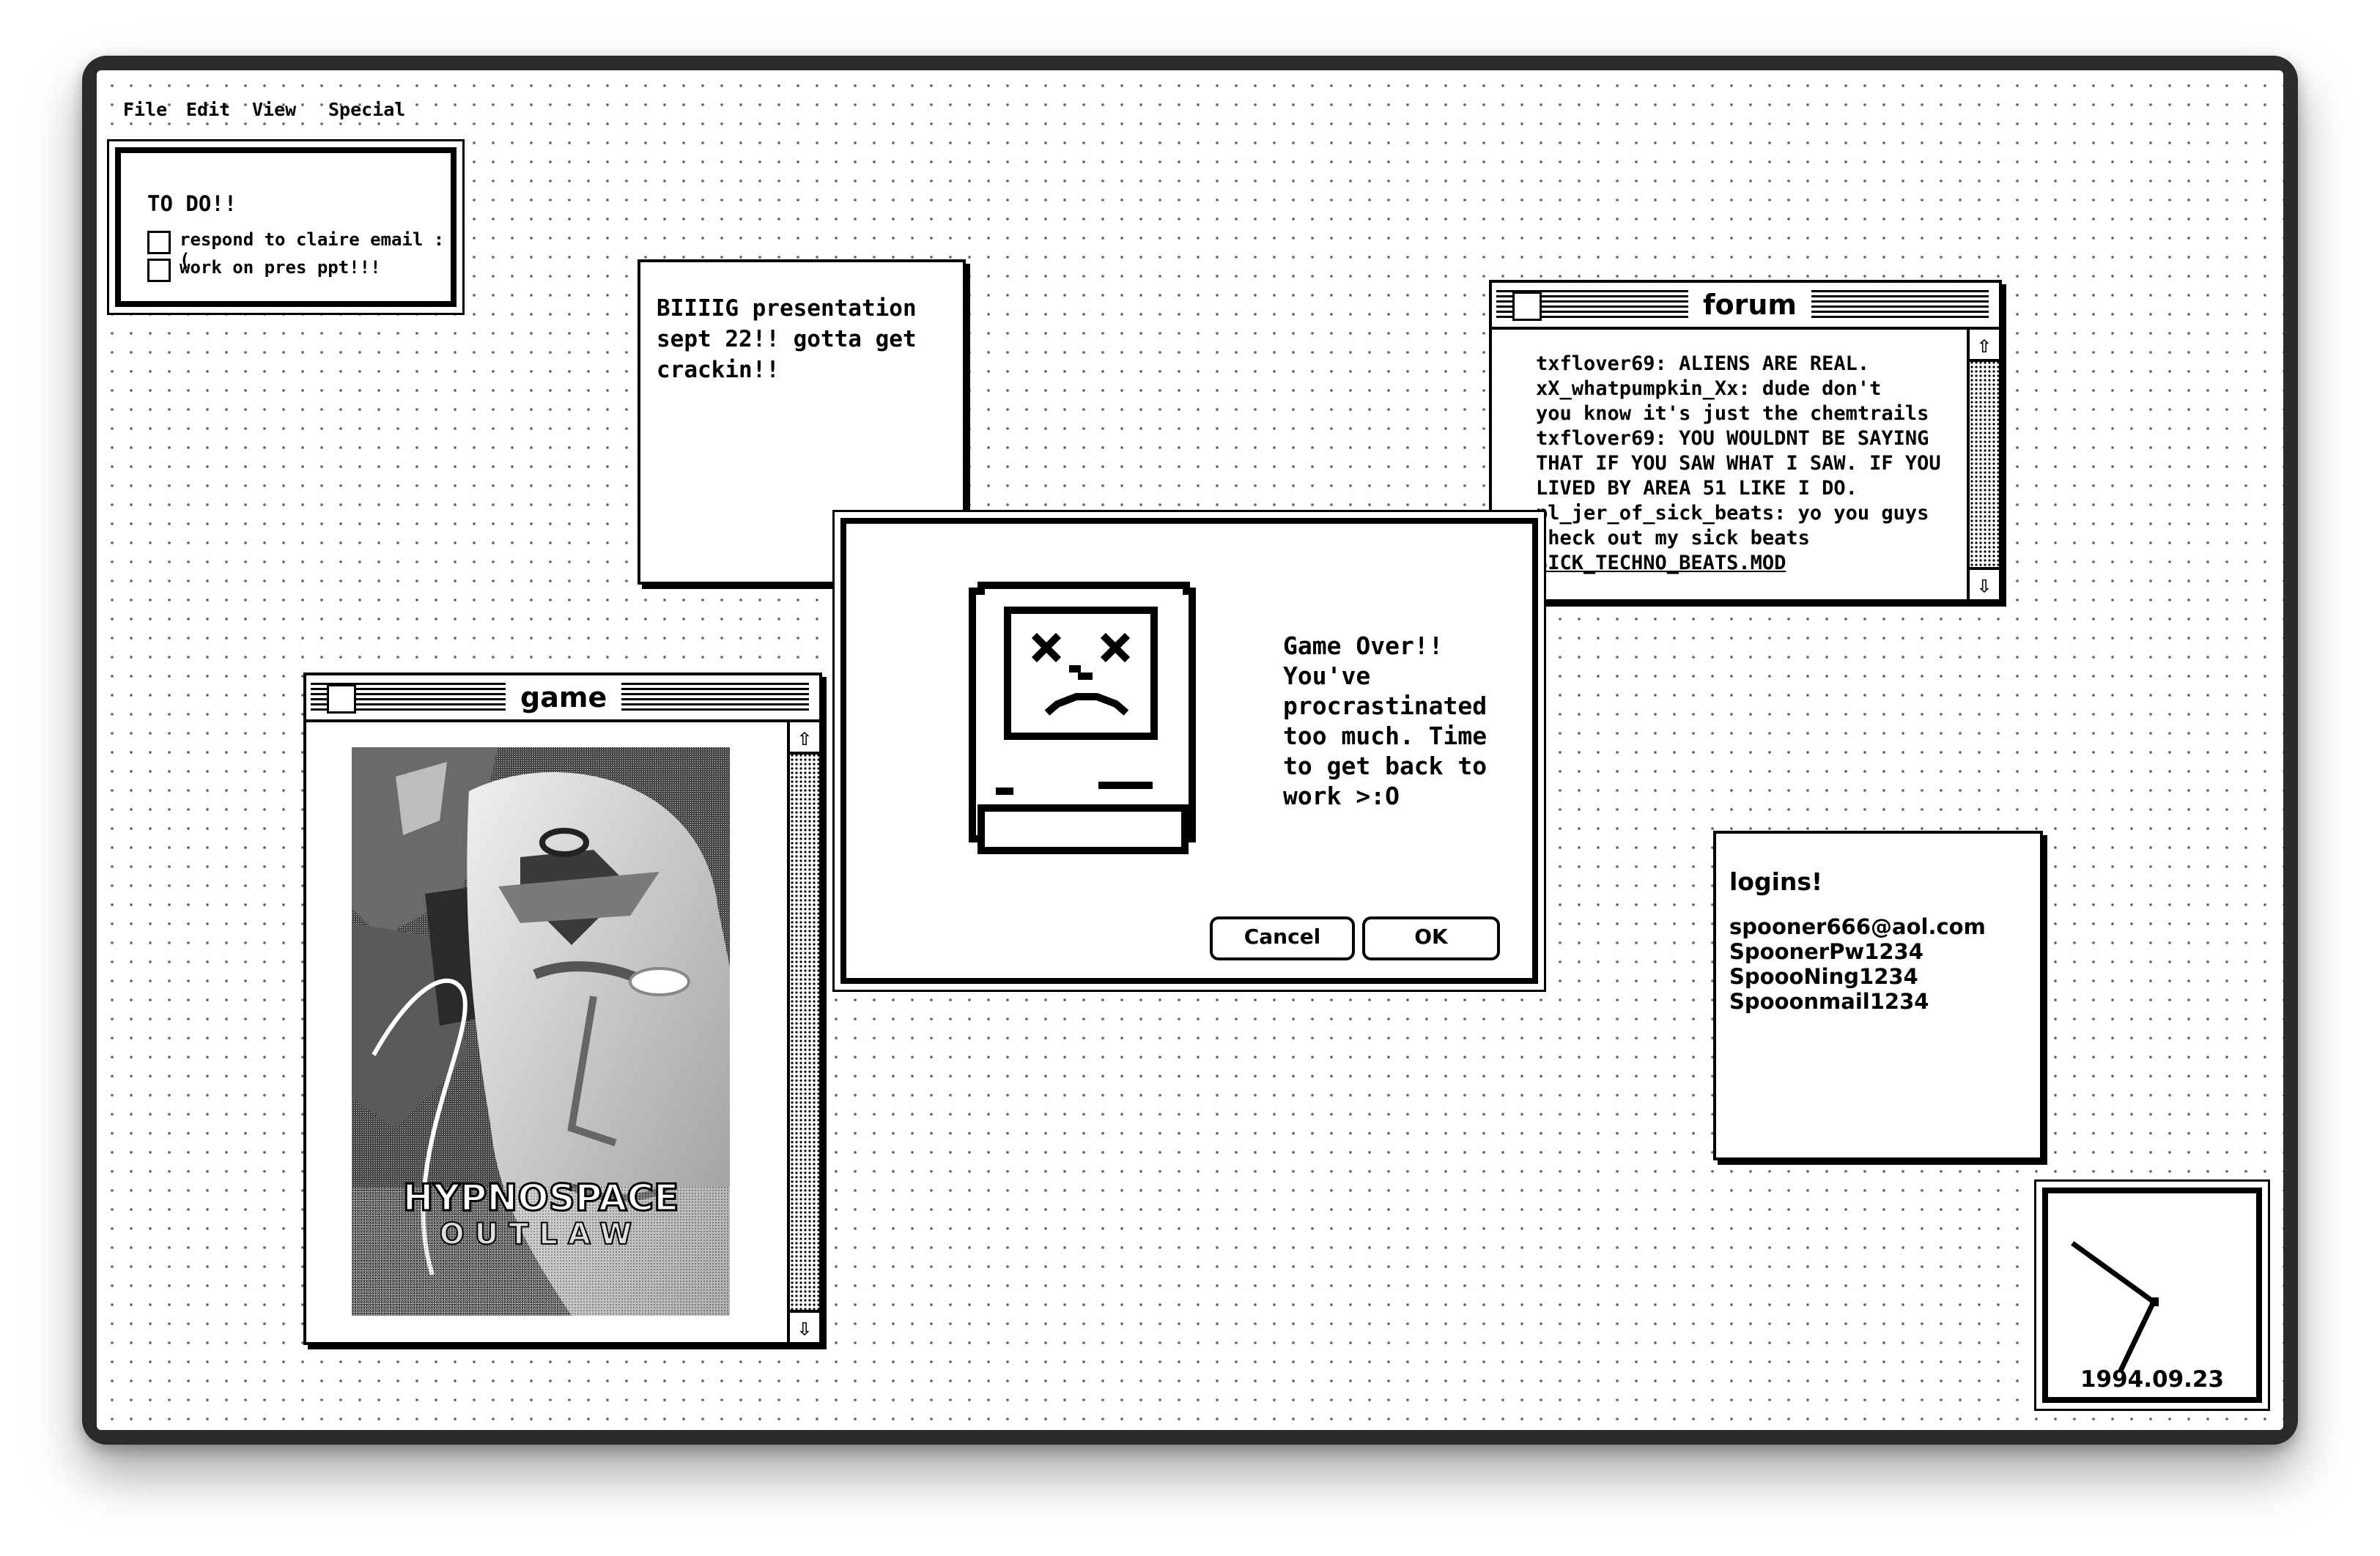  I want to click on login-line: Spooonmail1234, so click(1829, 1002).